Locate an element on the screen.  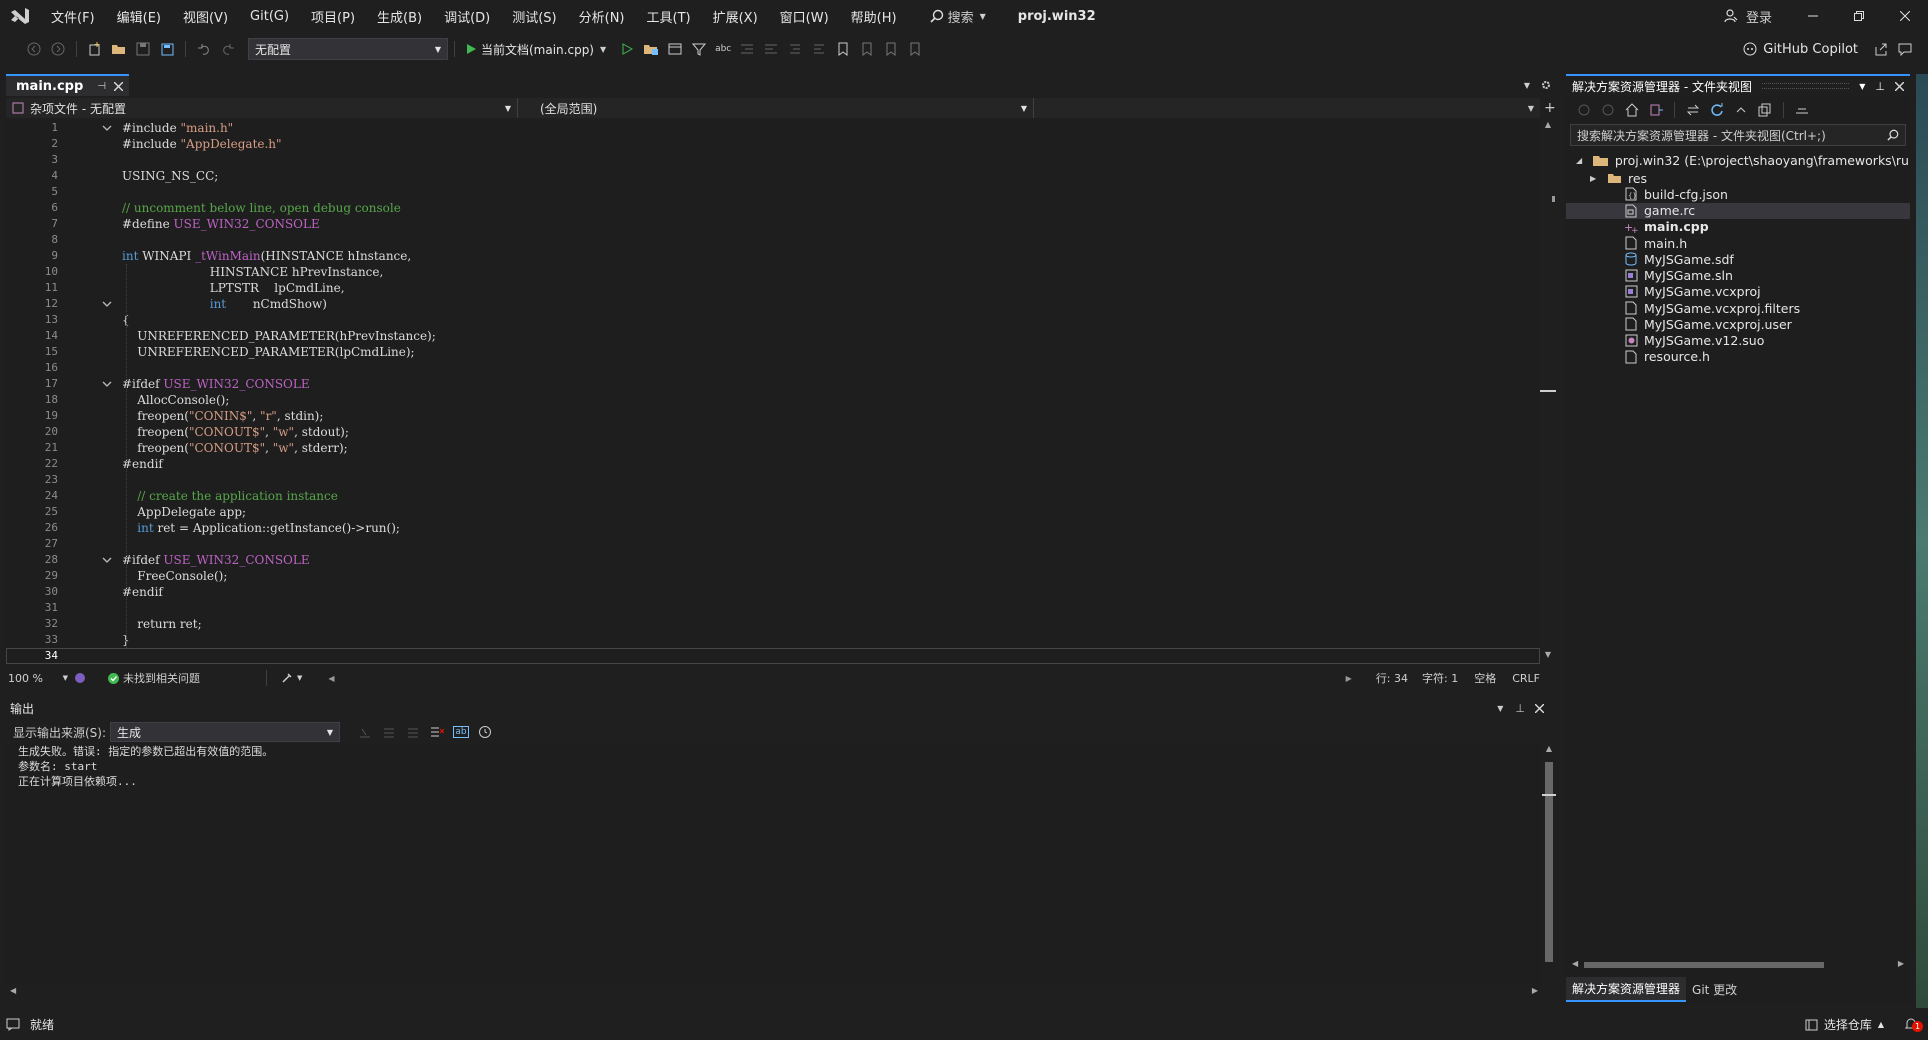
code-line: 12 int nCmdShow) is located at coordinates (773, 304).